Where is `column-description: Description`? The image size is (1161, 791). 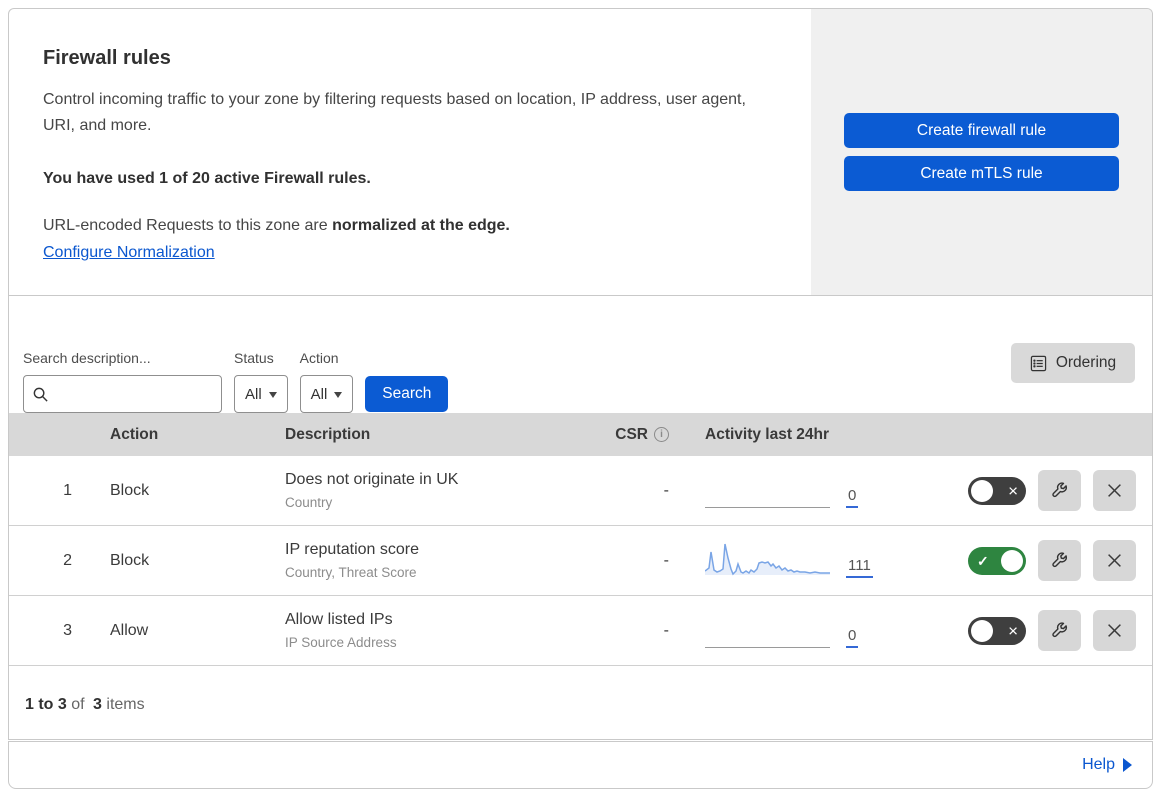 column-description: Description is located at coordinates (328, 434).